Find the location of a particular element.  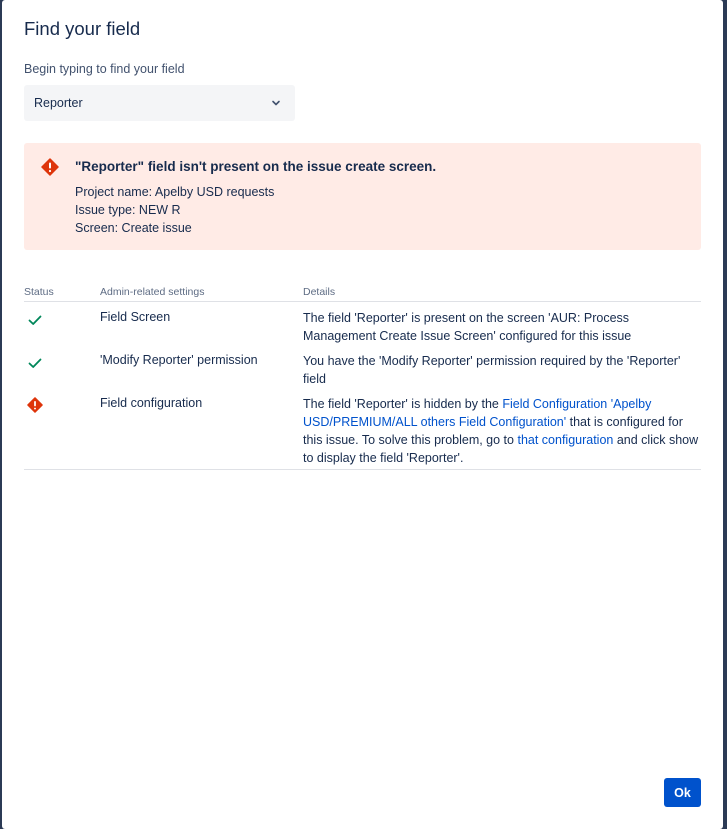

that-configuration-link: that configuration is located at coordinates (565, 440).